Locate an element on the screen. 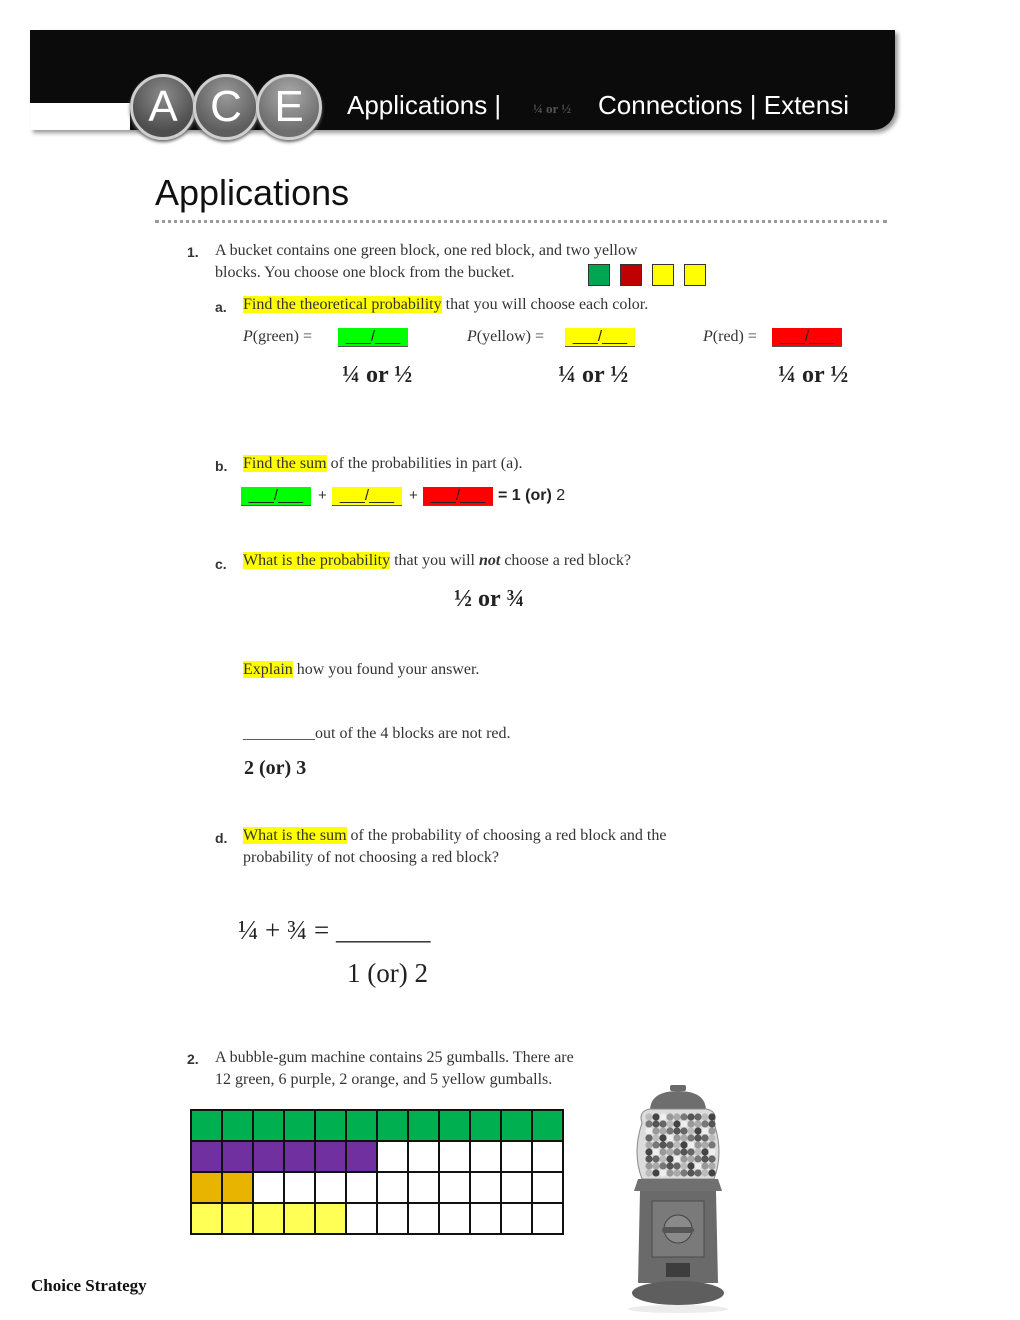 The height and width of the screenshot is (1320, 1020). sum-result: = 1 (or) 2 is located at coordinates (532, 495).